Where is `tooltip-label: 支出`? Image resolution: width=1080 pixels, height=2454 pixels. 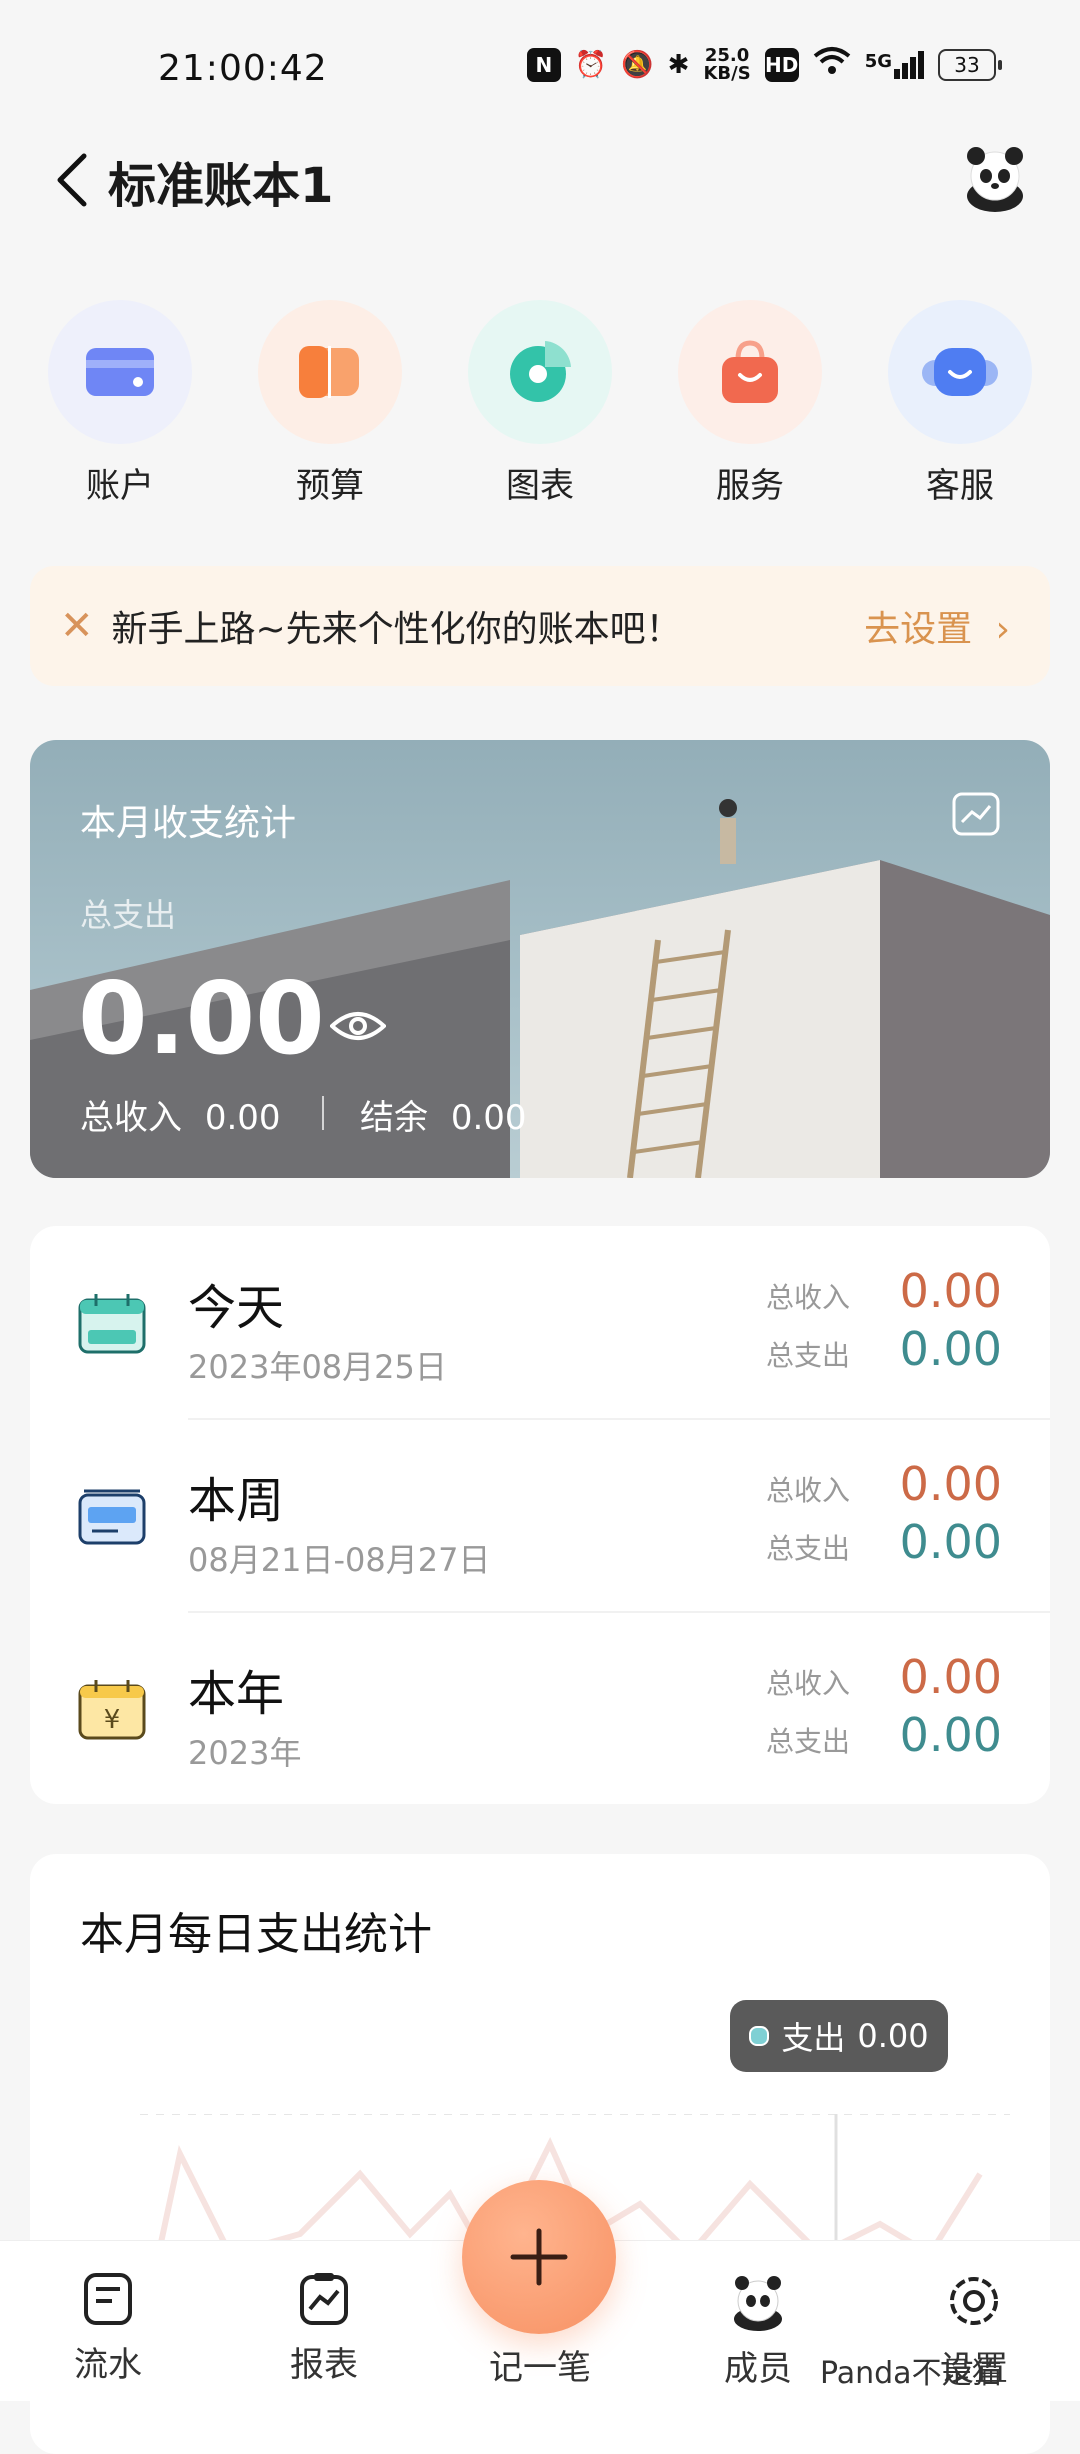 tooltip-label: 支出 is located at coordinates (813, 2038).